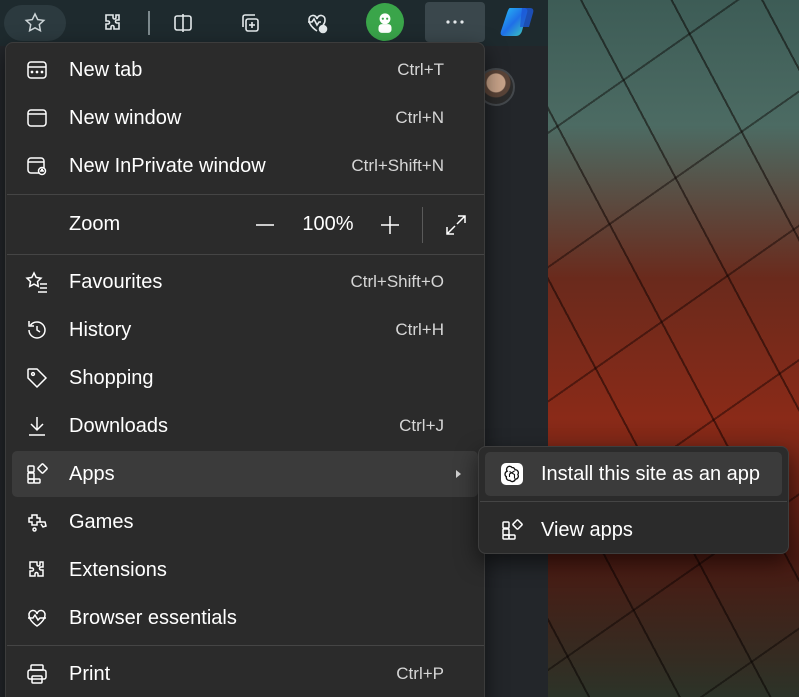 The height and width of the screenshot is (697, 799). What do you see at coordinates (37, 282) in the screenshot?
I see `favourites-icon` at bounding box center [37, 282].